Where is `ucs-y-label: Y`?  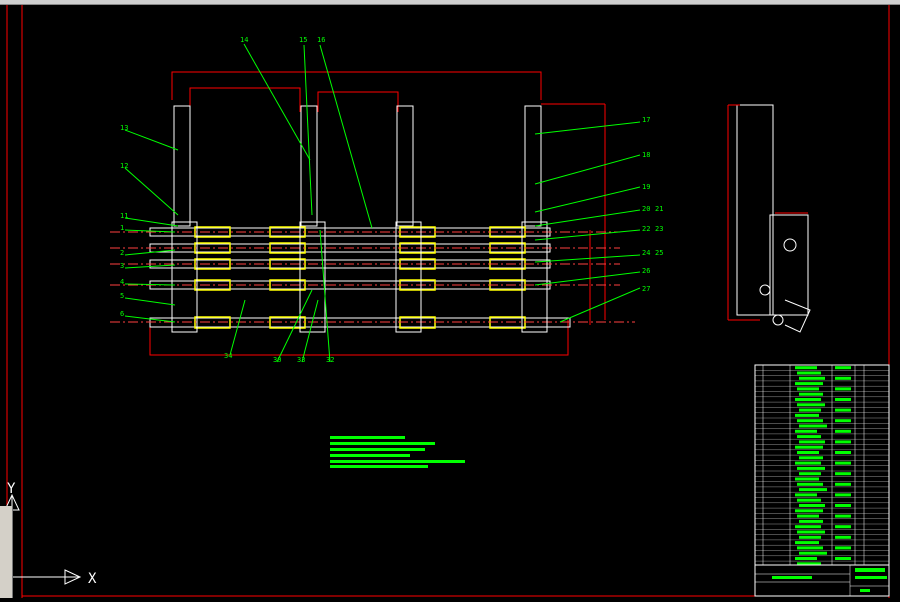 ucs-y-label: Y is located at coordinates (11, 489).